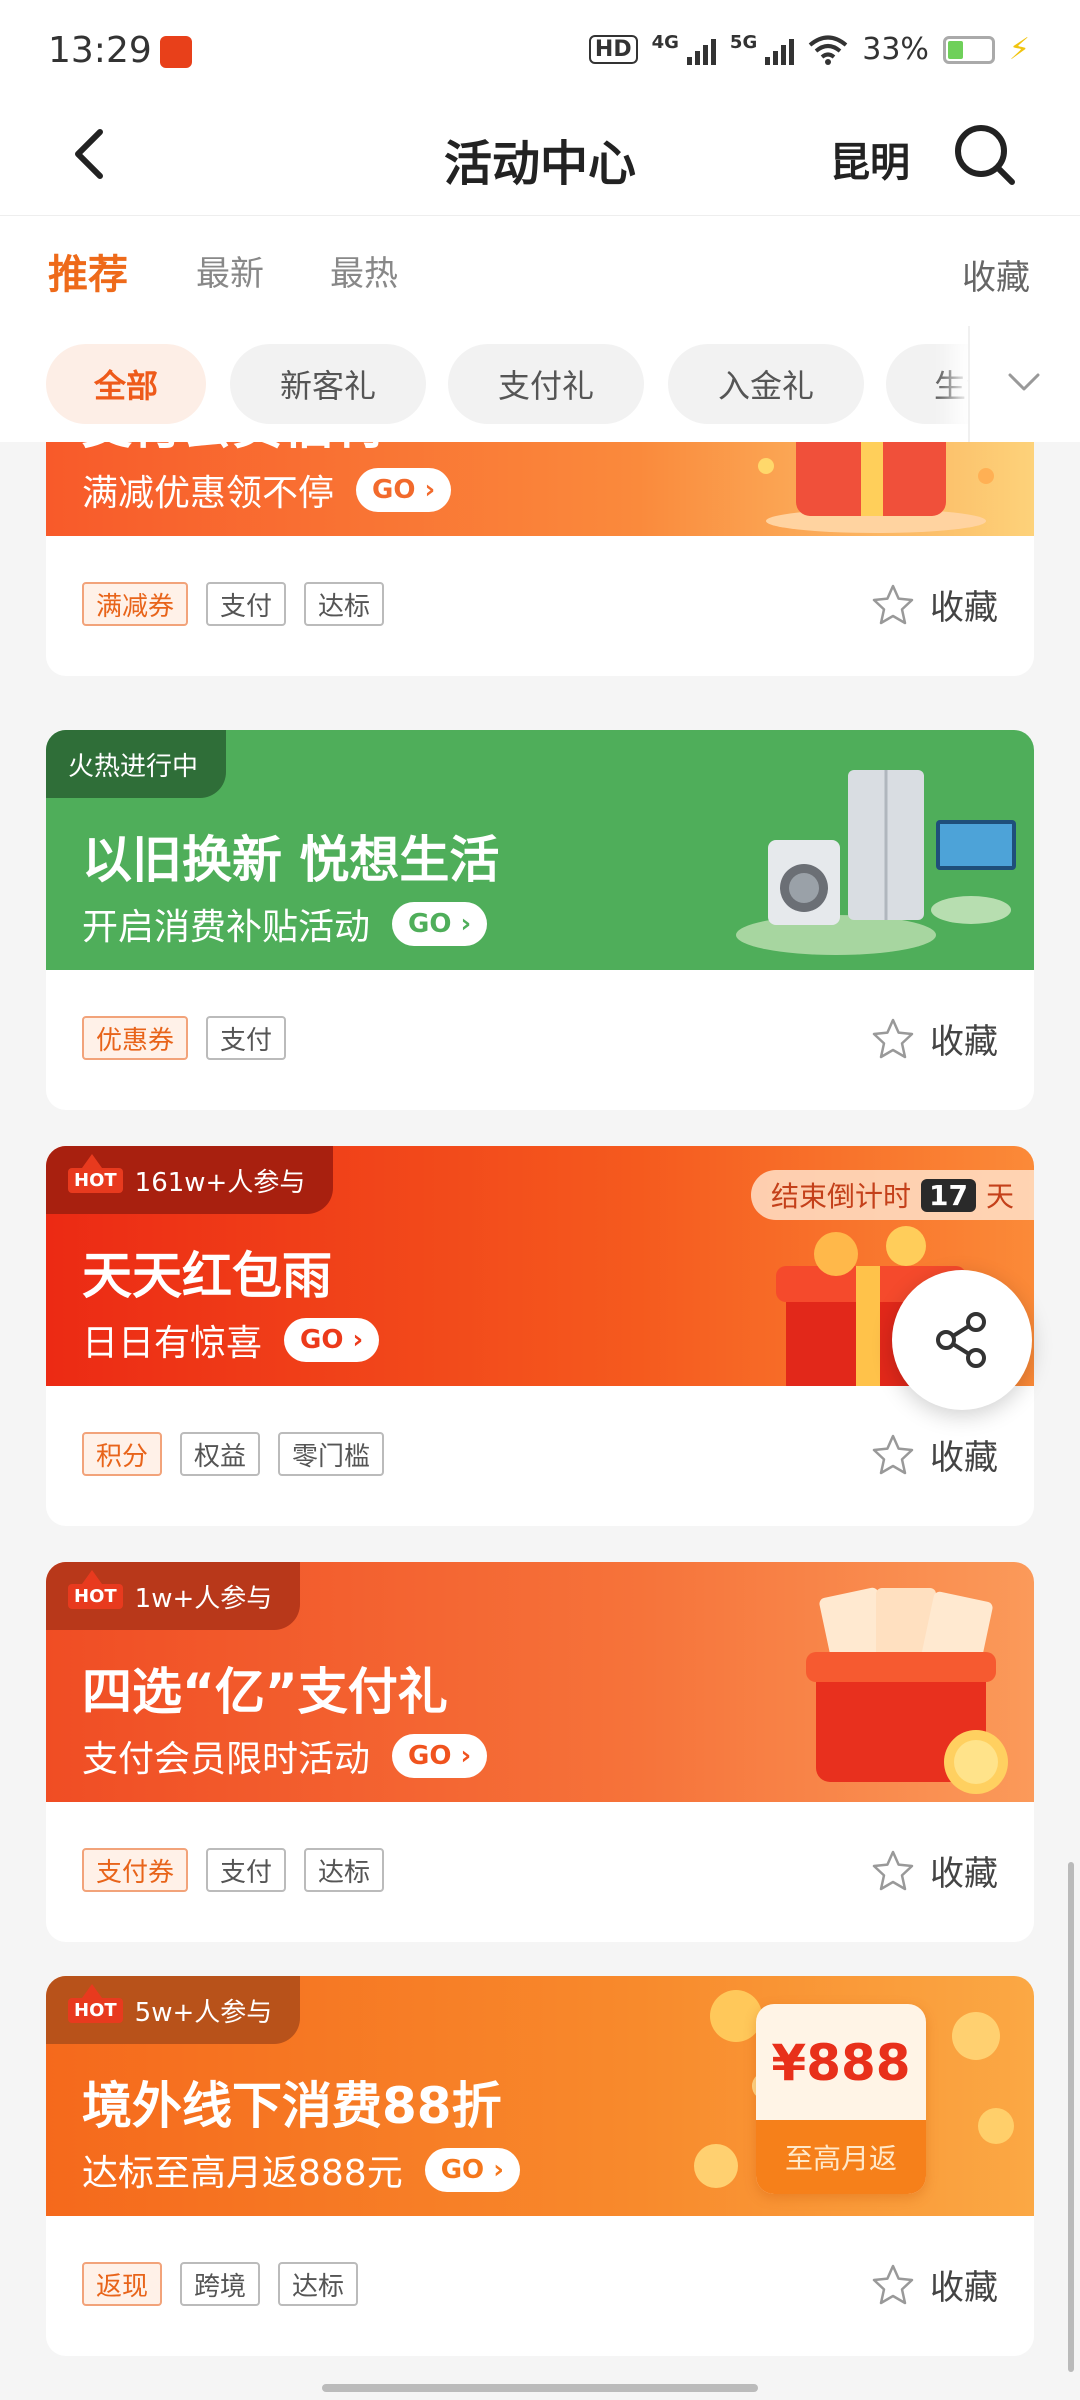  I want to click on tab-latest: 最新, so click(230, 270).